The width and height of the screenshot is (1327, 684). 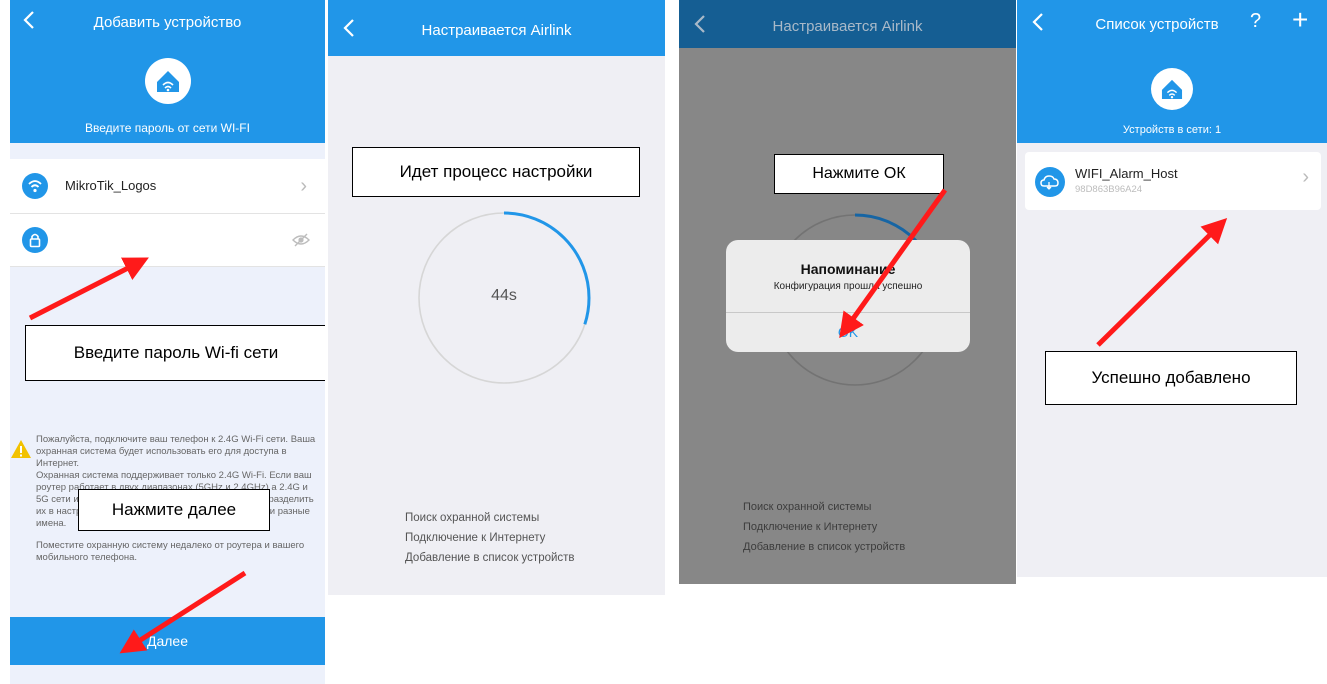 What do you see at coordinates (1109, 189) in the screenshot?
I see `device-id: 98D863B96A24` at bounding box center [1109, 189].